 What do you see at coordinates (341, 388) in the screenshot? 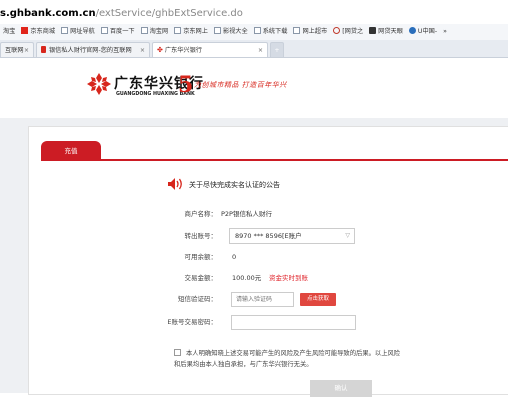
I see `confirm-button: 确认` at bounding box center [341, 388].